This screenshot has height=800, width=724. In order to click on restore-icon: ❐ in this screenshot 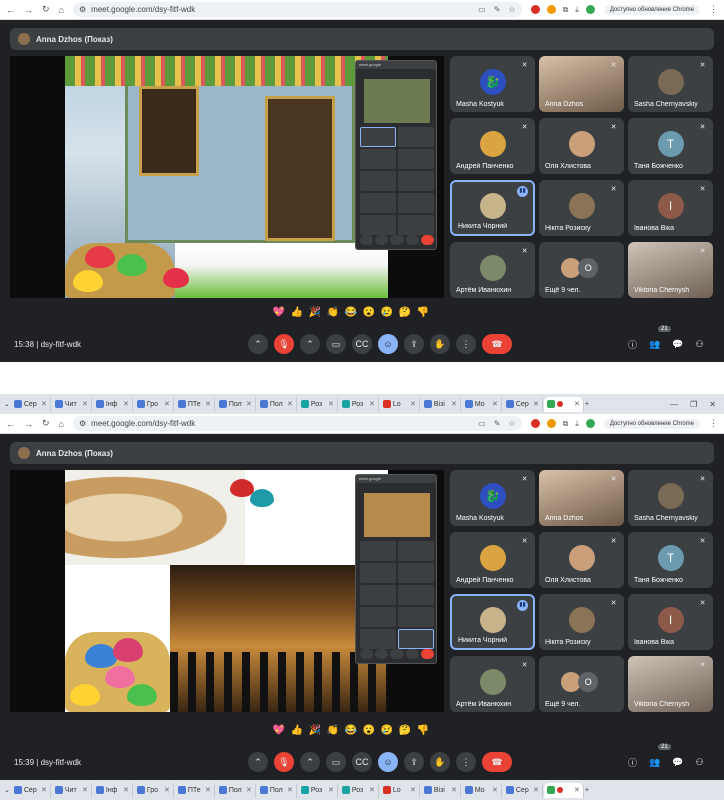, I will do `click(693, 404)`.